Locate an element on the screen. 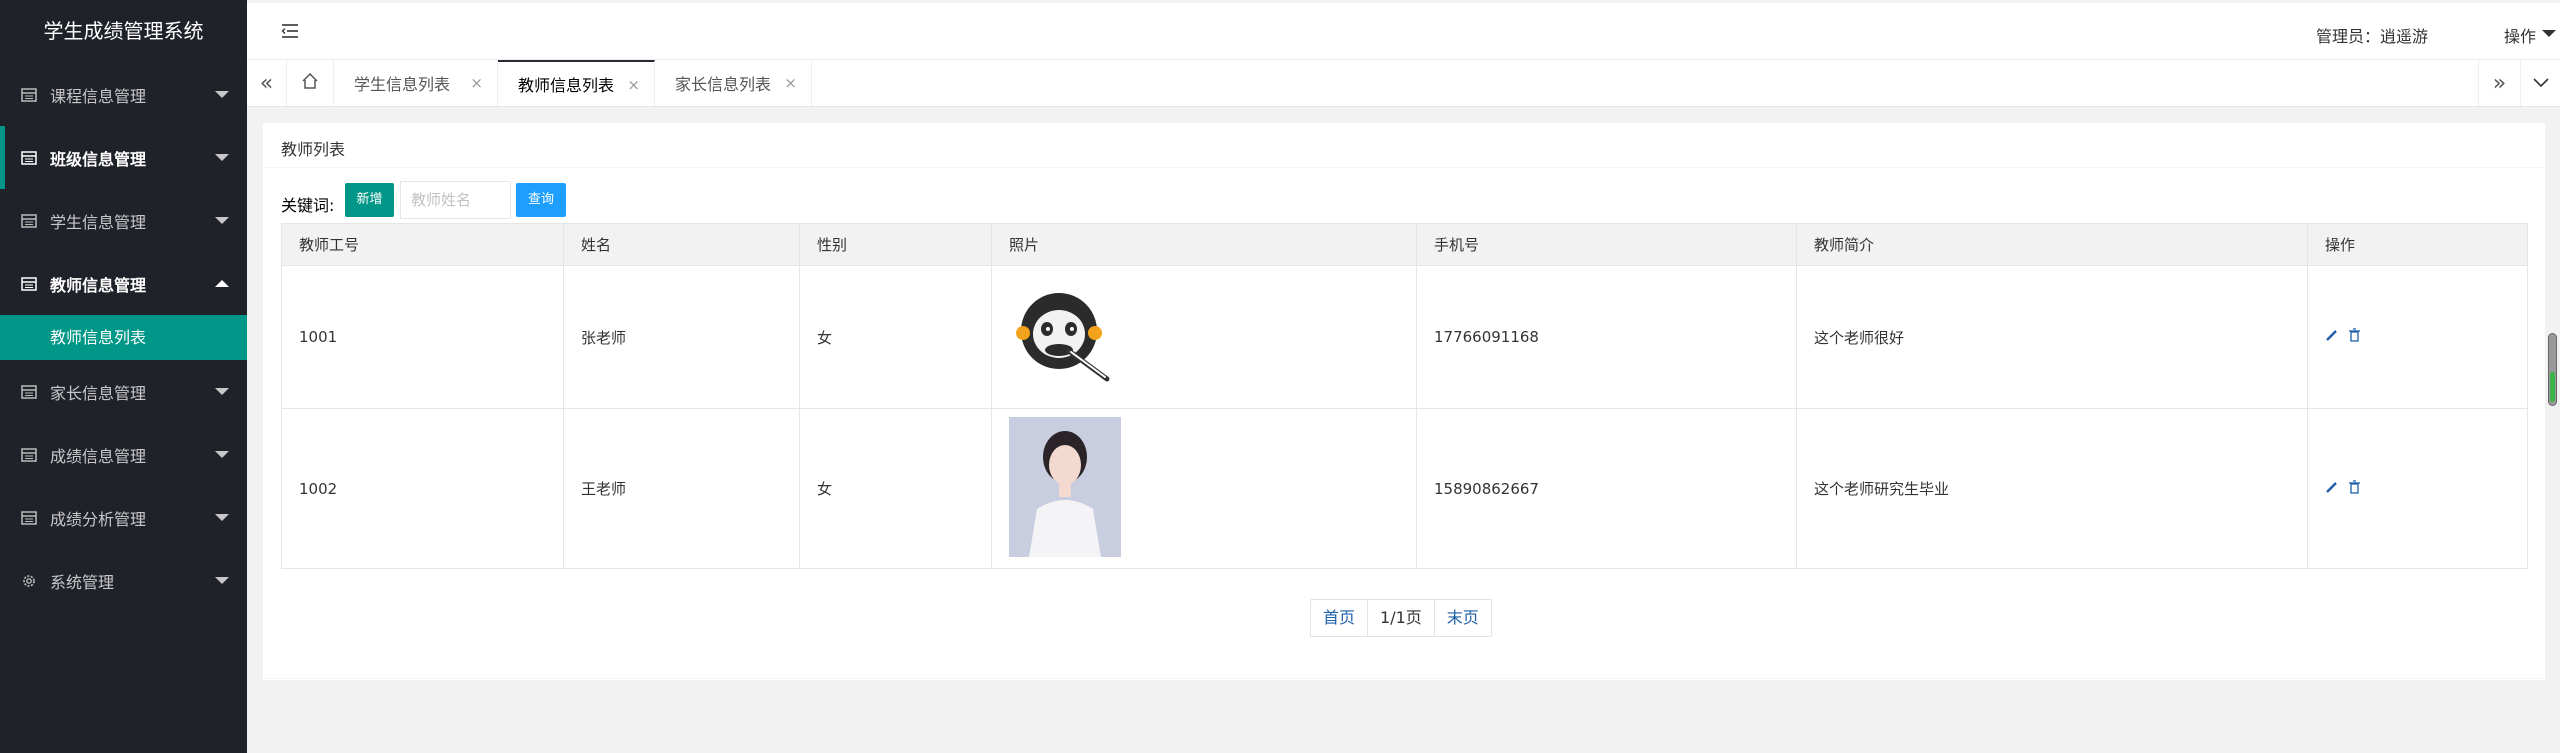 The width and height of the screenshot is (2560, 753). tabs-scroll-left-icon: « is located at coordinates (267, 83).